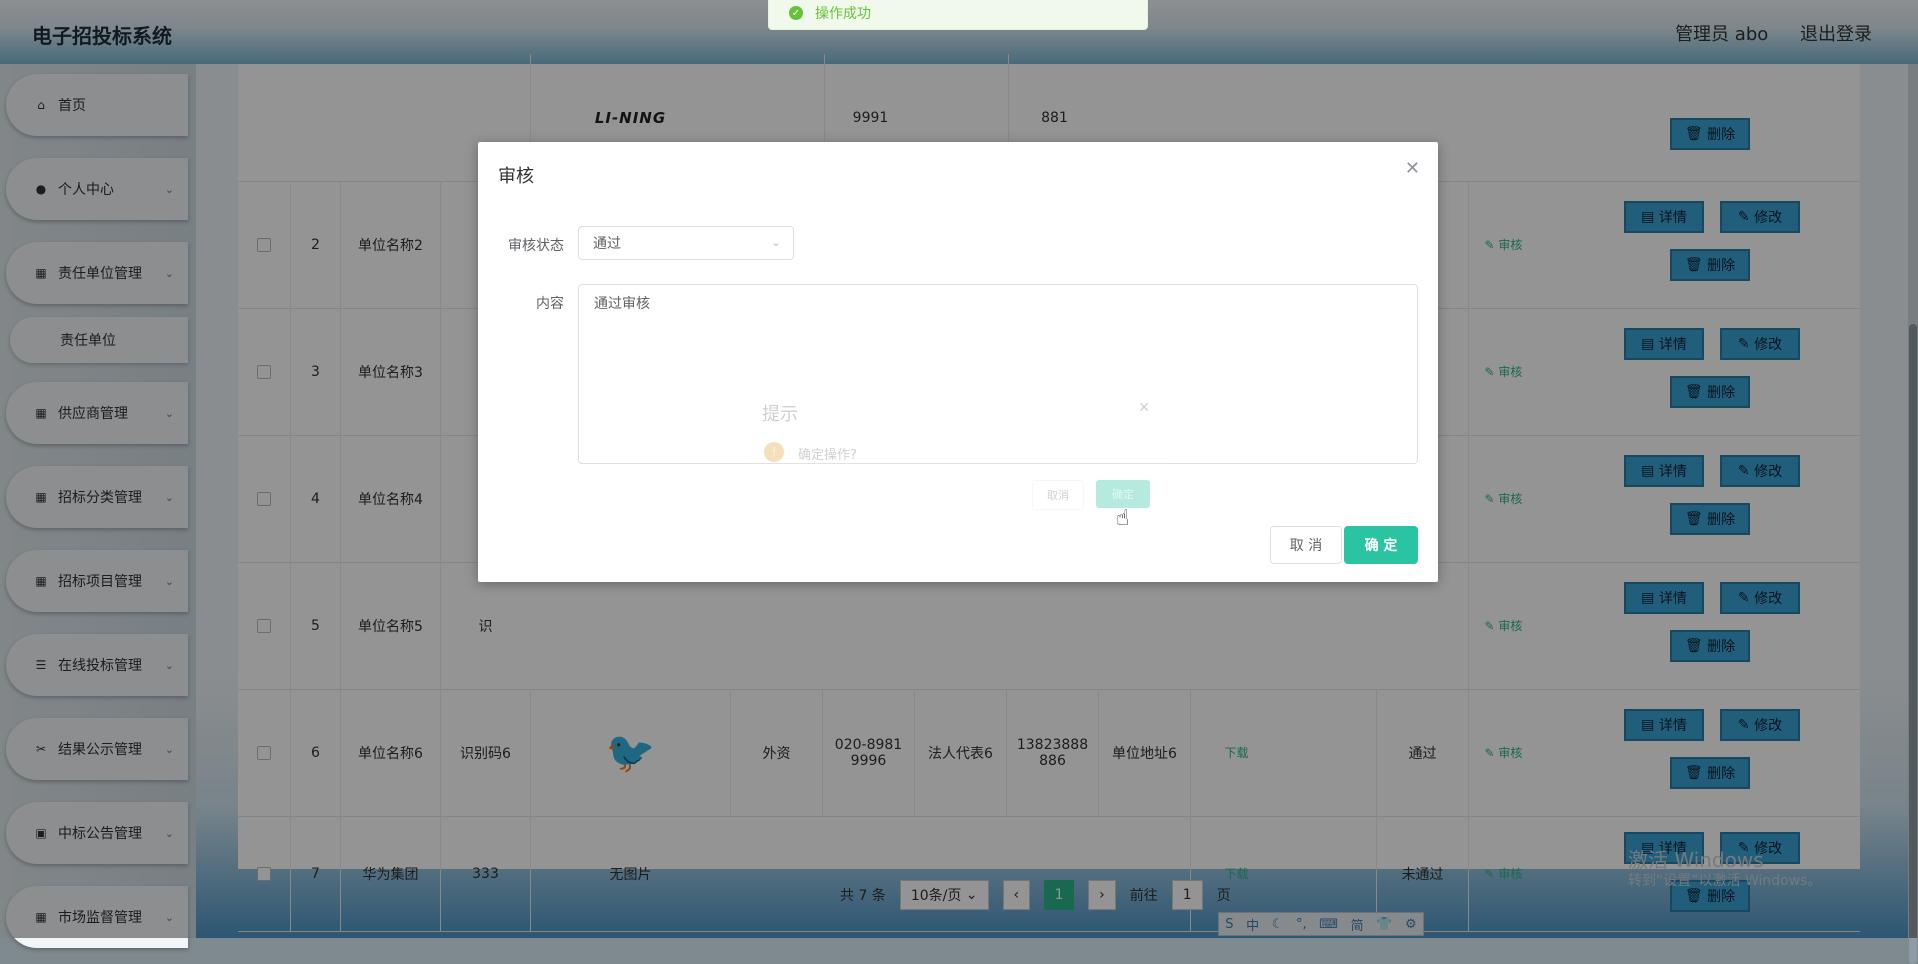 The width and height of the screenshot is (1918, 964). I want to click on content-label: 内容, so click(550, 304).